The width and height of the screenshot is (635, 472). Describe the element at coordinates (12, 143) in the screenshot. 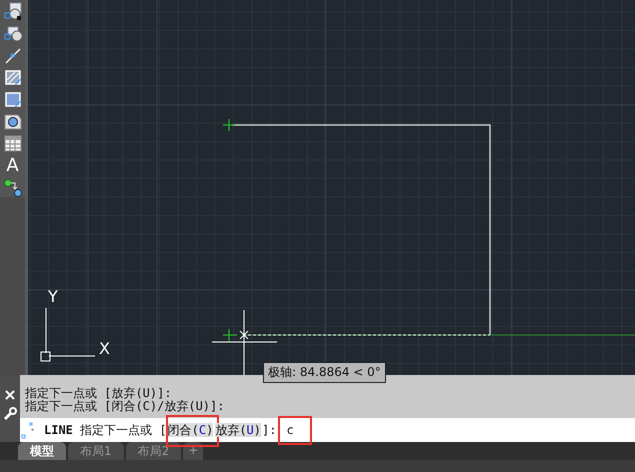

I see `table-icon` at that location.